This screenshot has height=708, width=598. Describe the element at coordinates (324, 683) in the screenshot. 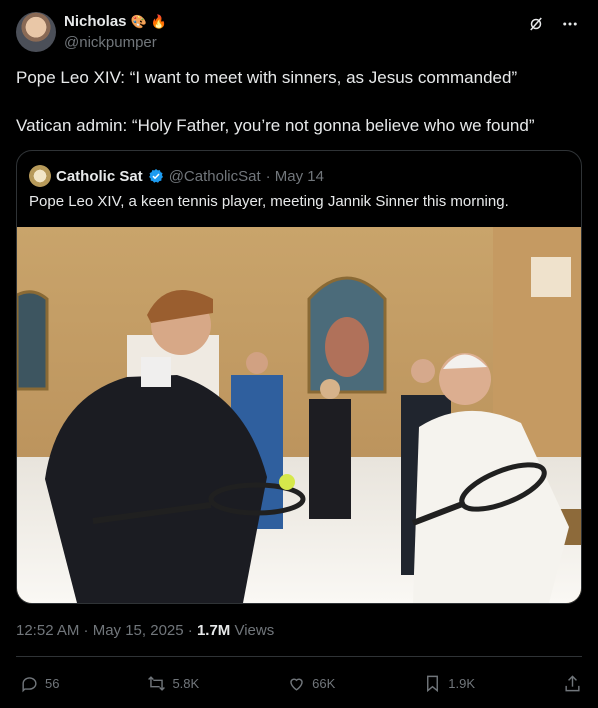

I see `like-count: 66K` at that location.